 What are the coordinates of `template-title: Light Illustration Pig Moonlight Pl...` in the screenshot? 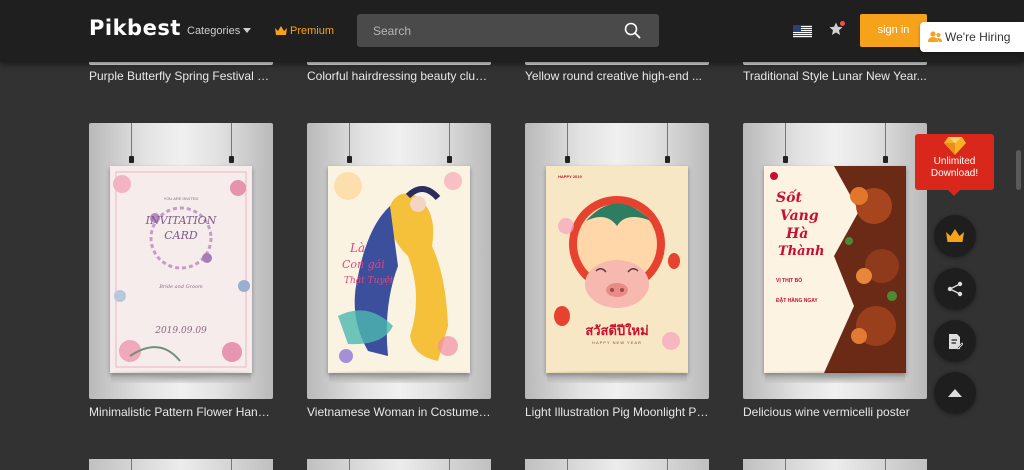 It's located at (617, 412).